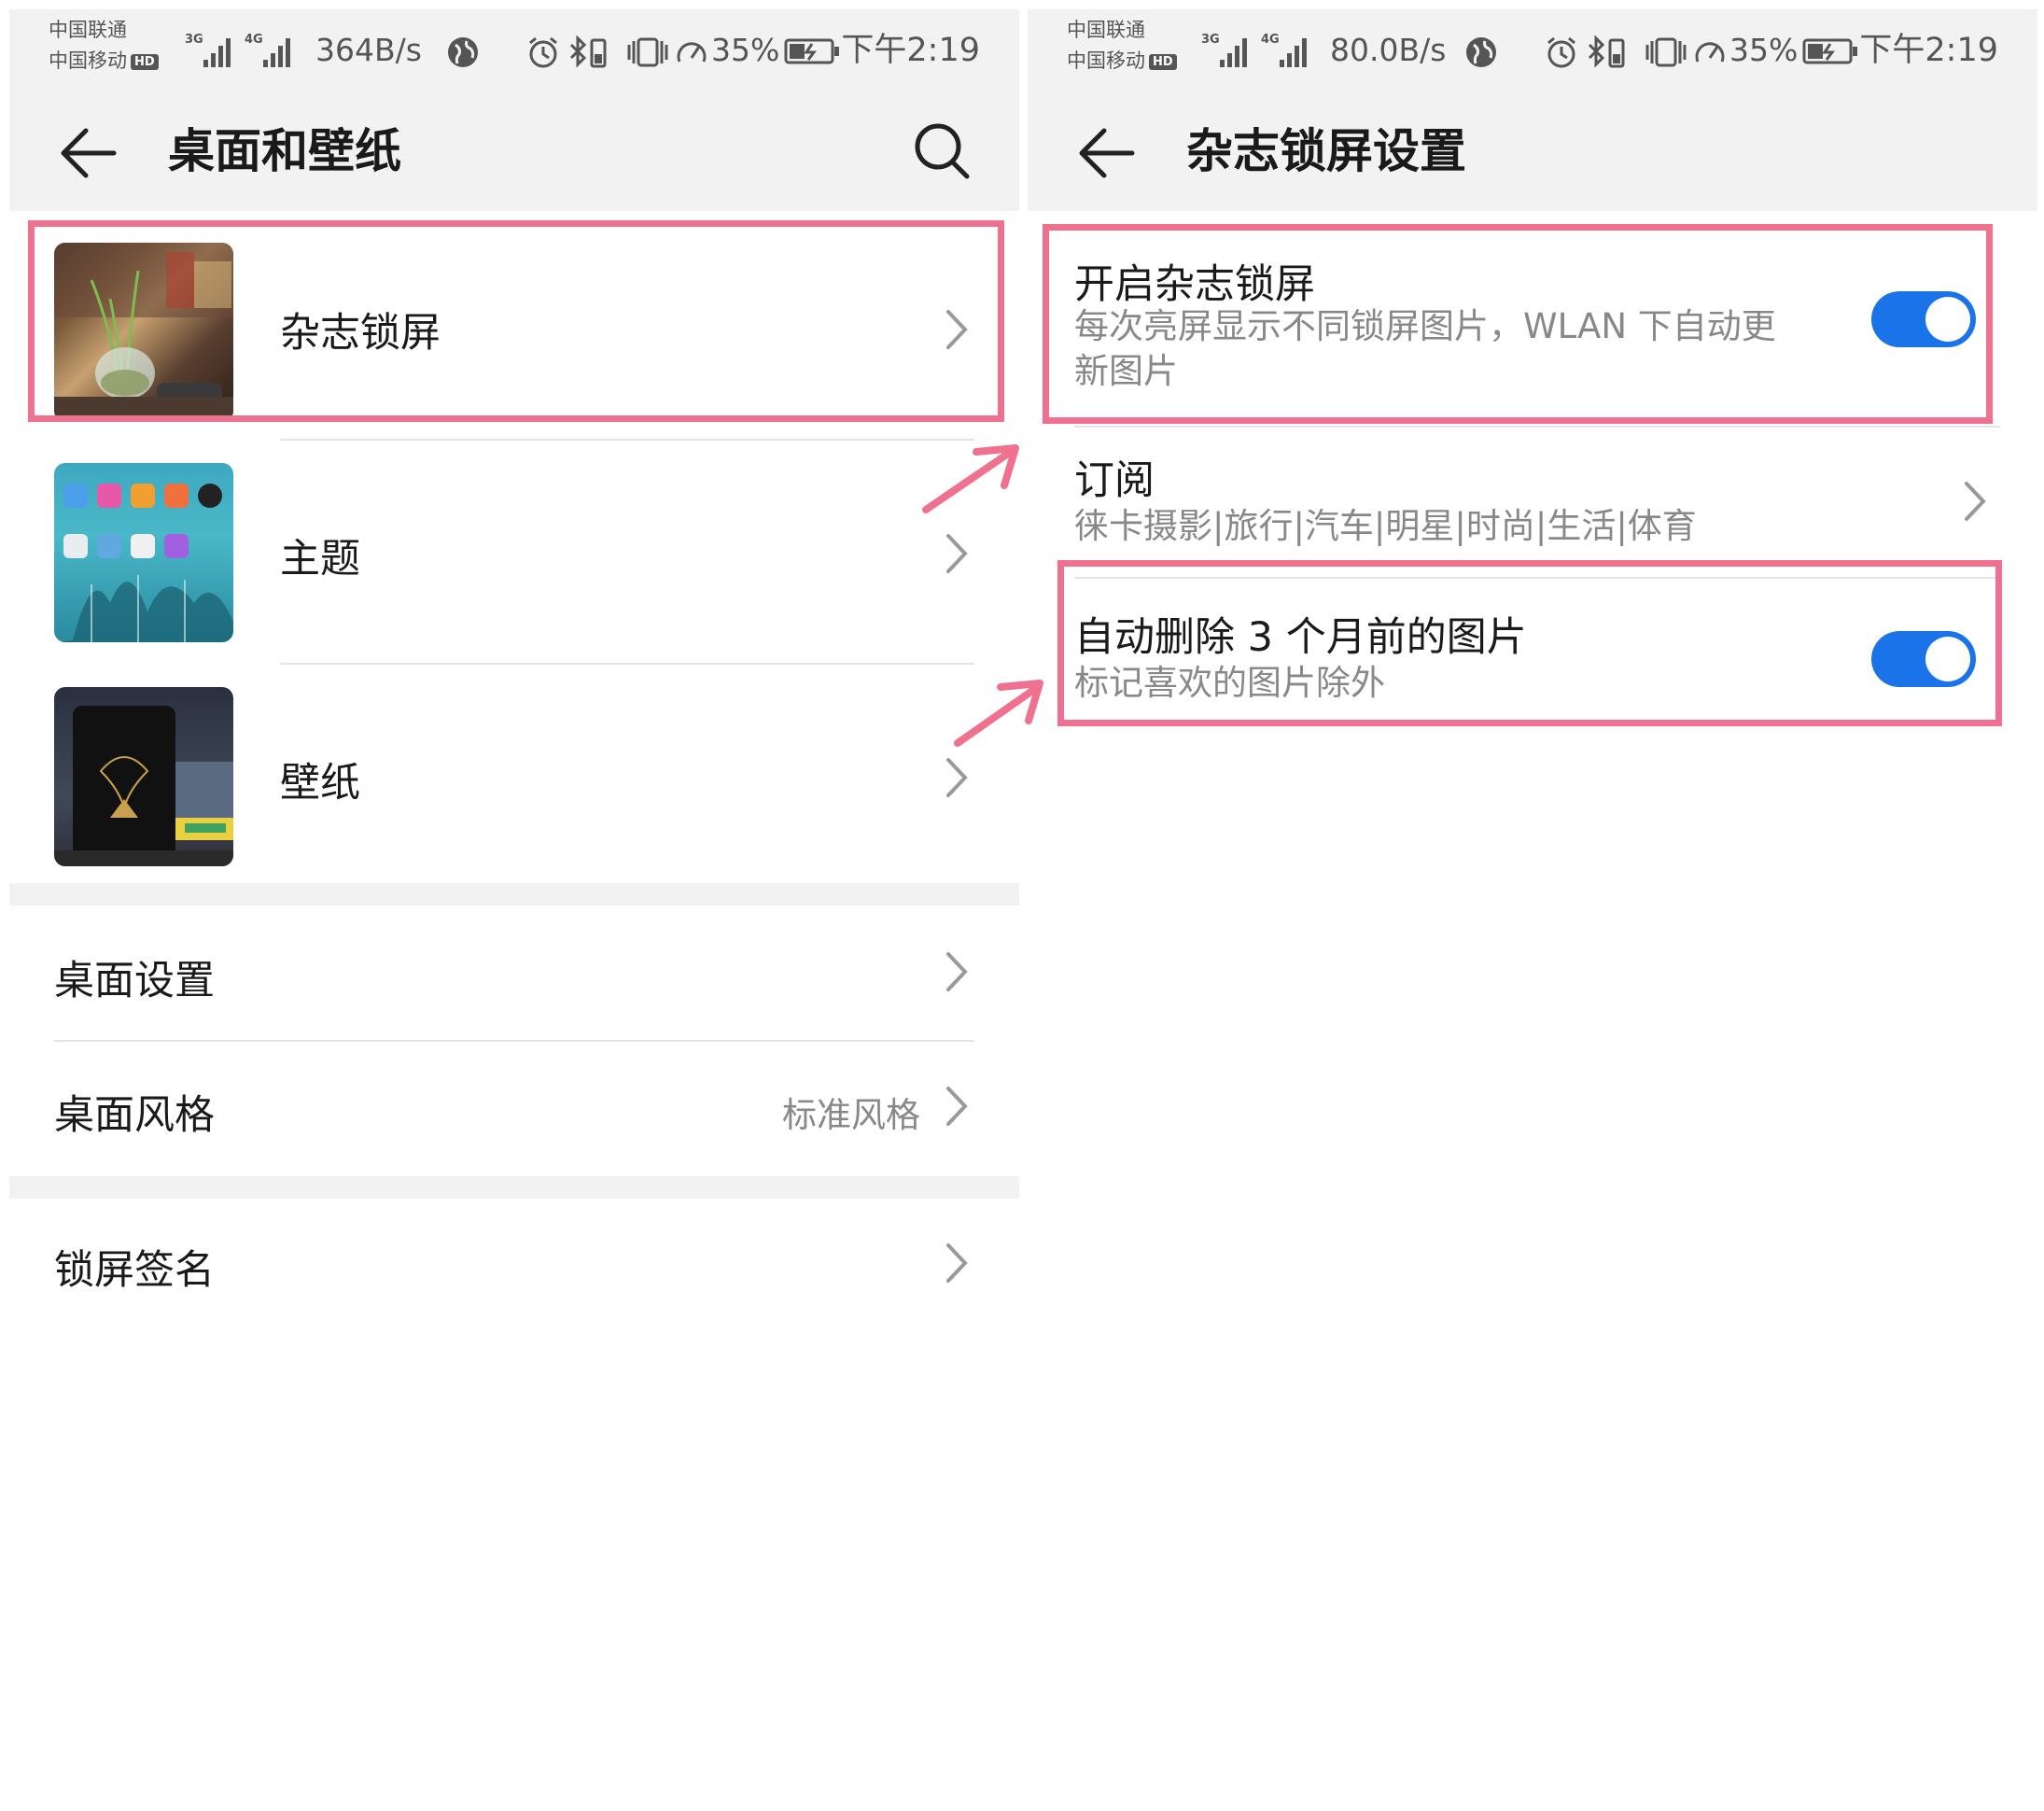  Describe the element at coordinates (134, 981) in the screenshot. I see `list-item-label: 桌面设置` at that location.